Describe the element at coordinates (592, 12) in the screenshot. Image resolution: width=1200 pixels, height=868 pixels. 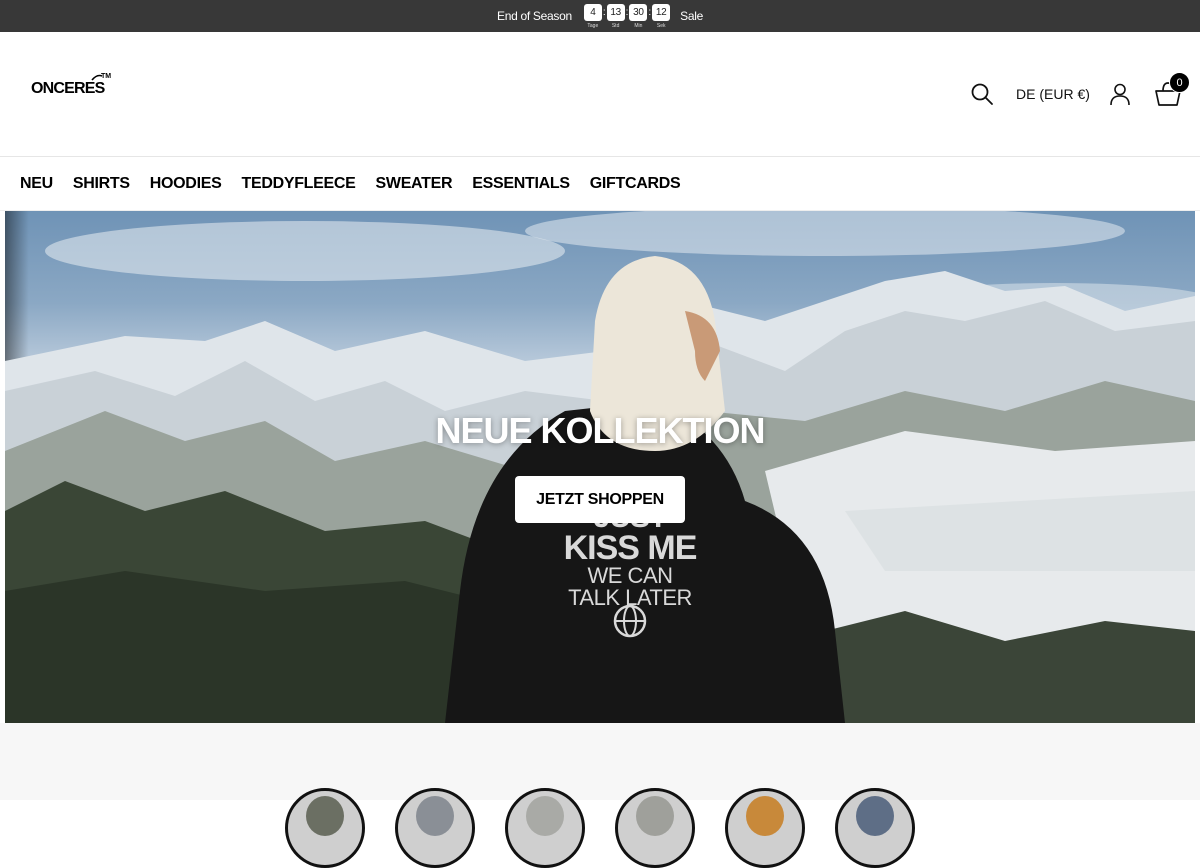
I see `countdown-days-value: 4` at that location.